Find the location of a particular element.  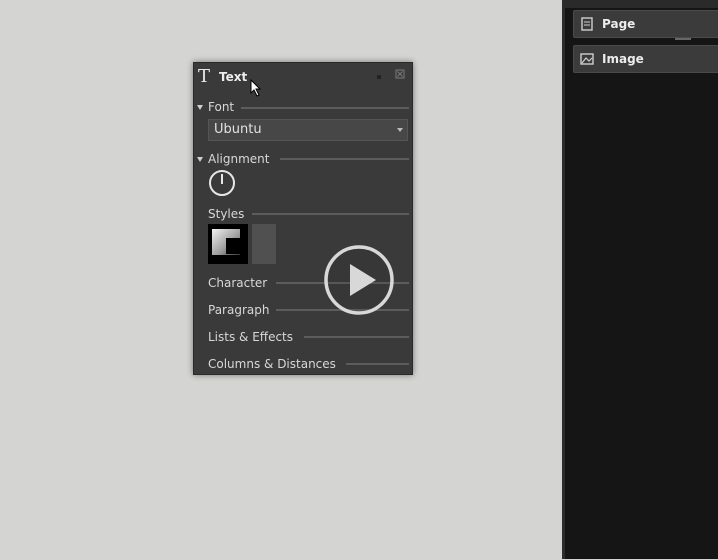

section-label-columns-distances: Columns & Distances is located at coordinates (272, 364).